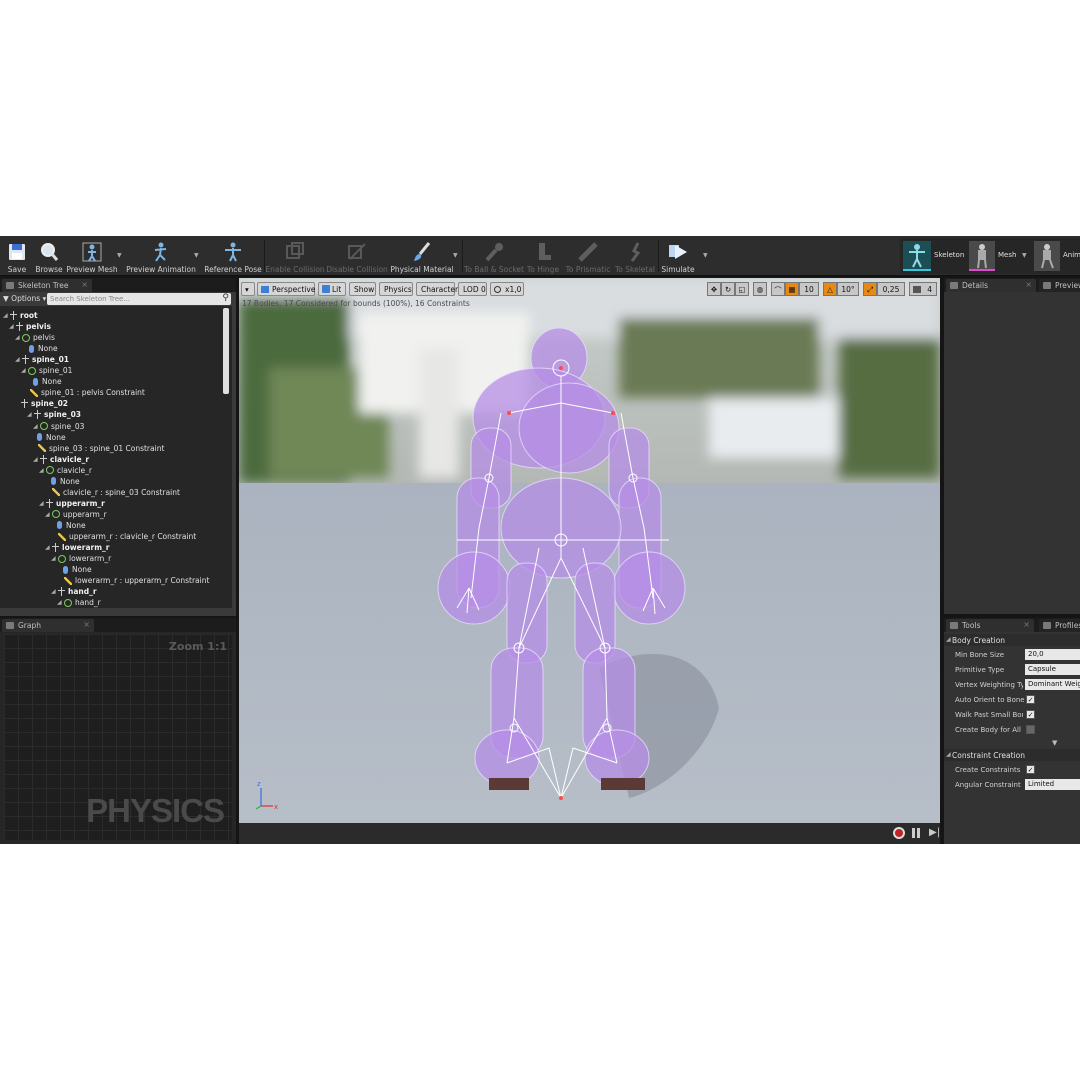 Image resolution: width=1080 pixels, height=1080 pixels. I want to click on character-button: Character, so click(437, 289).